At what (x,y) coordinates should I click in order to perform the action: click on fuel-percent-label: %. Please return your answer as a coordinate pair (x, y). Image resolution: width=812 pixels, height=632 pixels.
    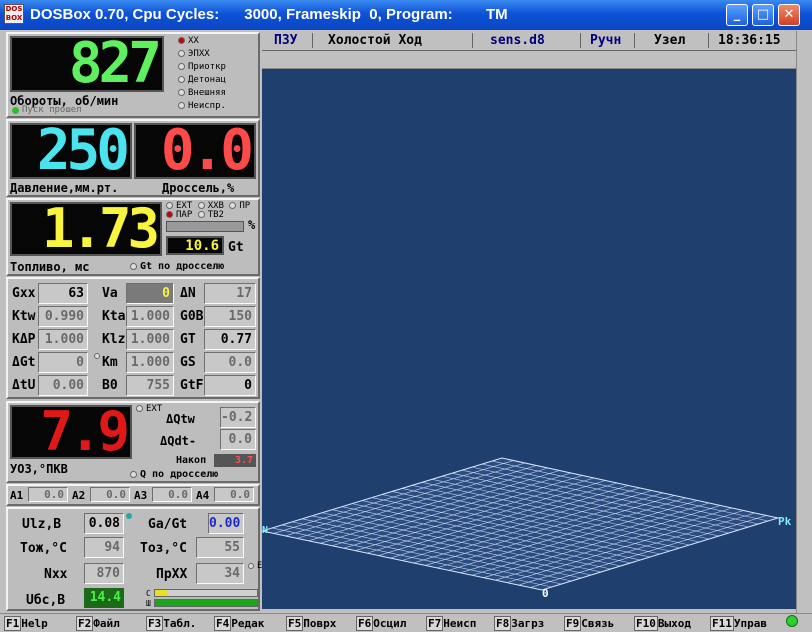
    Looking at the image, I should click on (252, 225).